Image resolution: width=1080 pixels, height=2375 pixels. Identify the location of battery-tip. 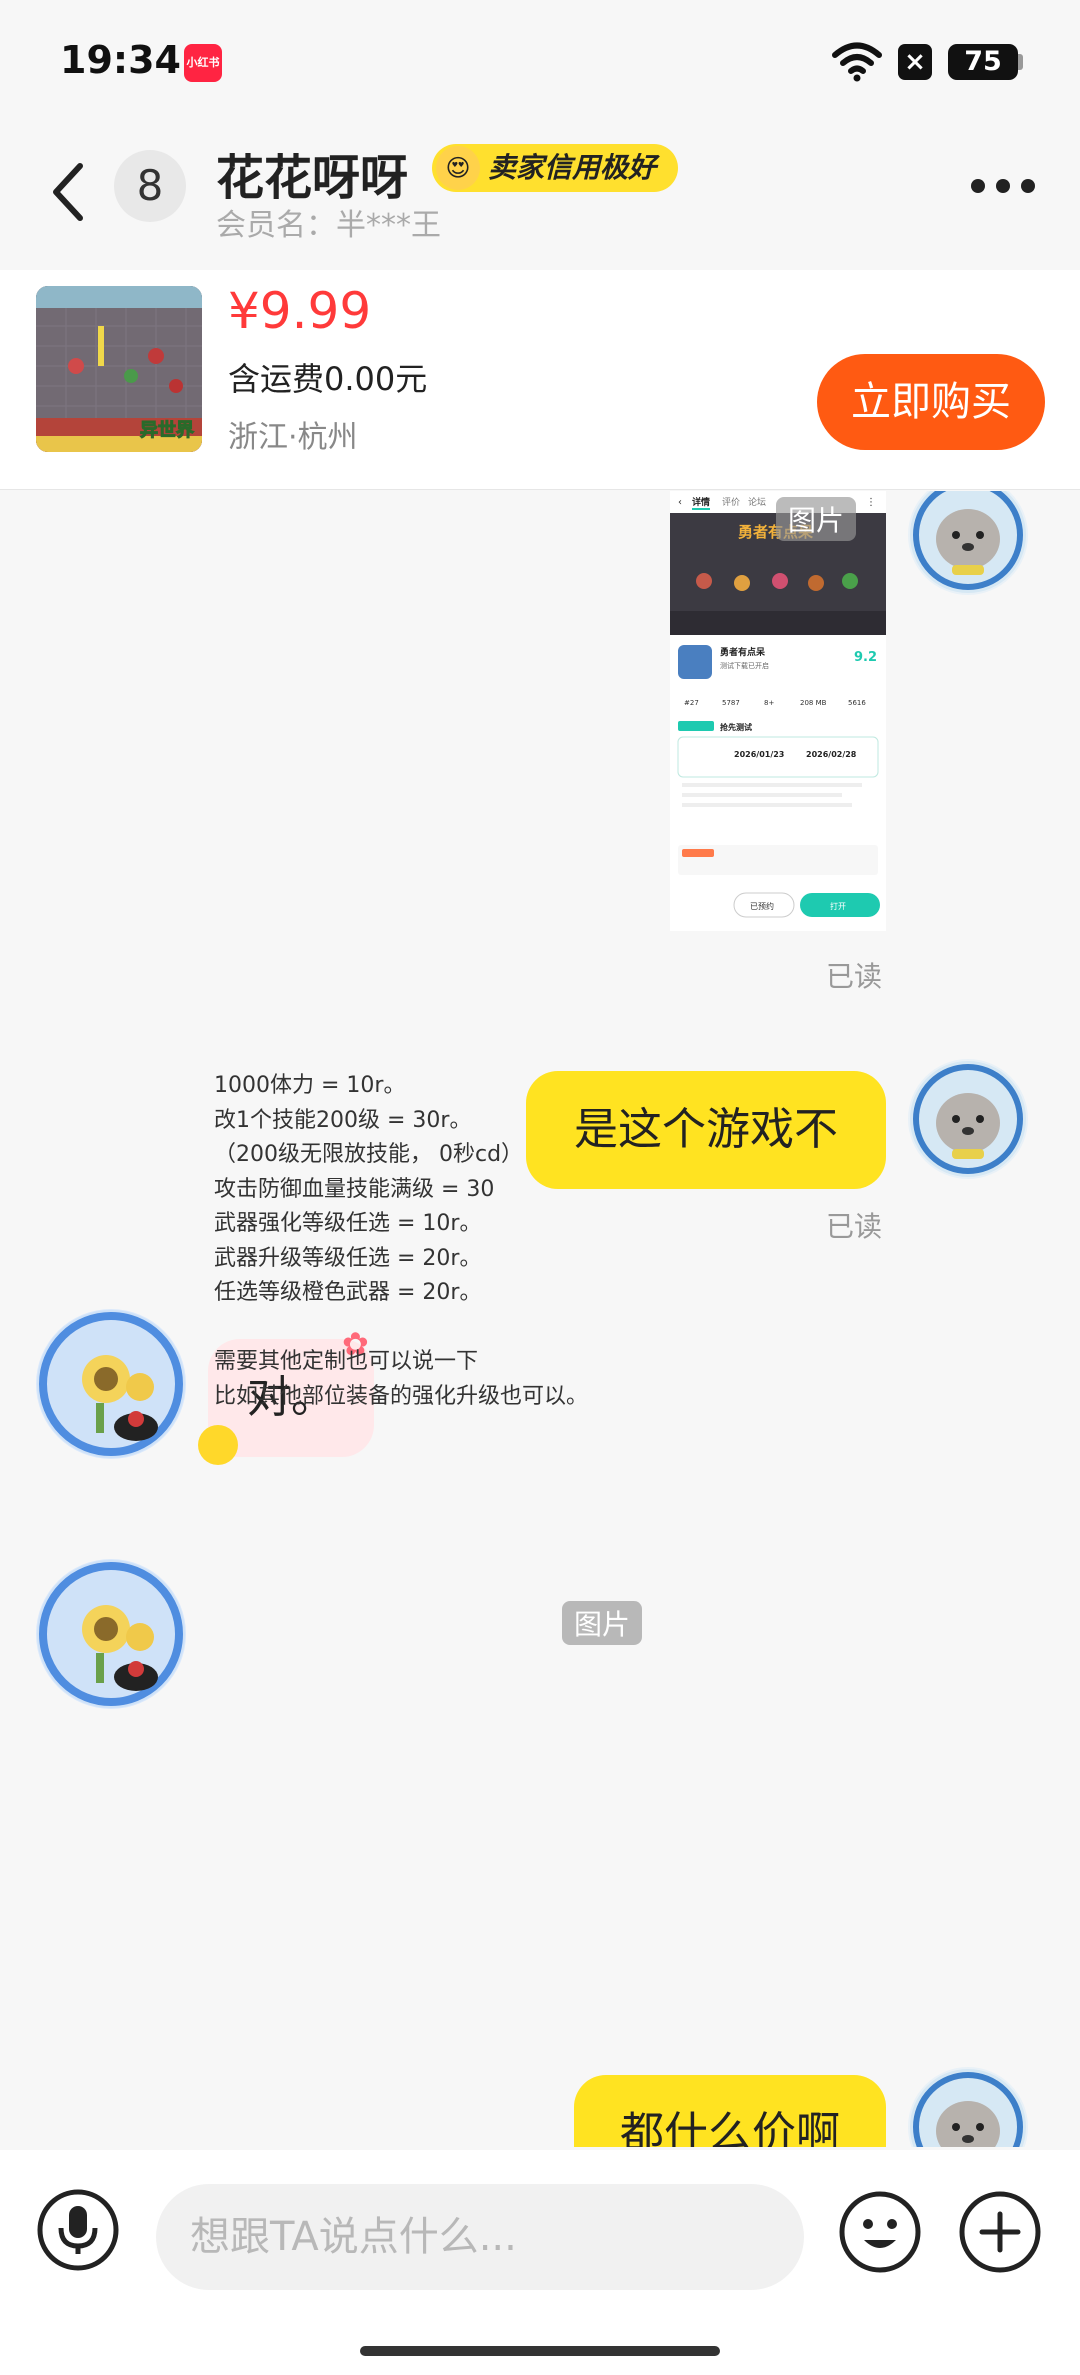
(1020, 62).